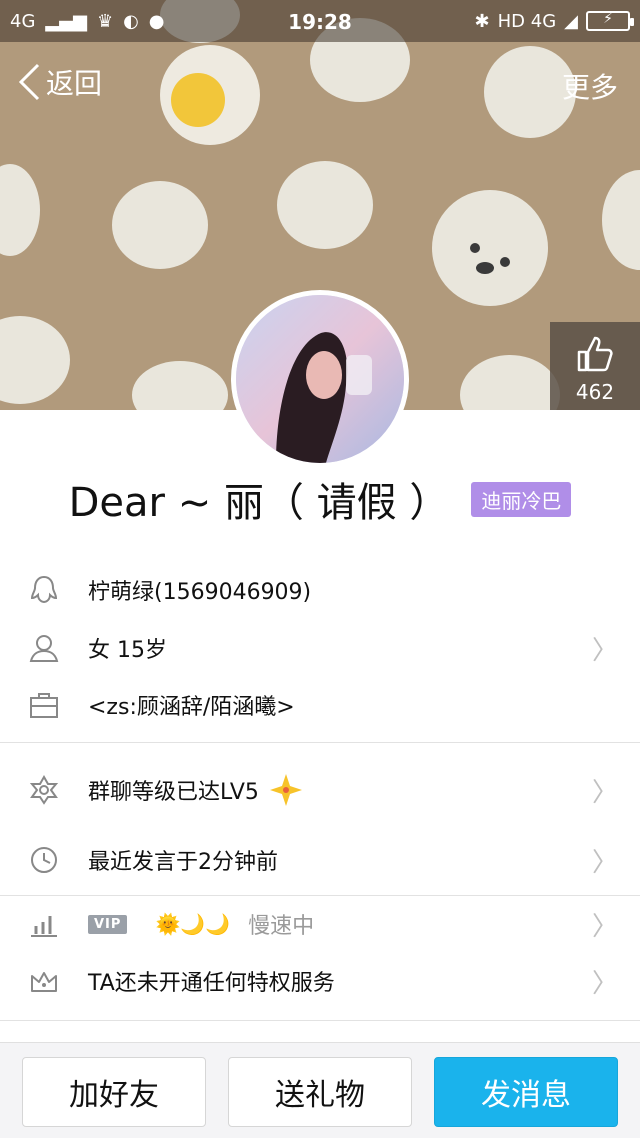 The width and height of the screenshot is (640, 1138). Describe the element at coordinates (200, 592) in the screenshot. I see `qq-text: 柠萌绿(1569046909)` at that location.